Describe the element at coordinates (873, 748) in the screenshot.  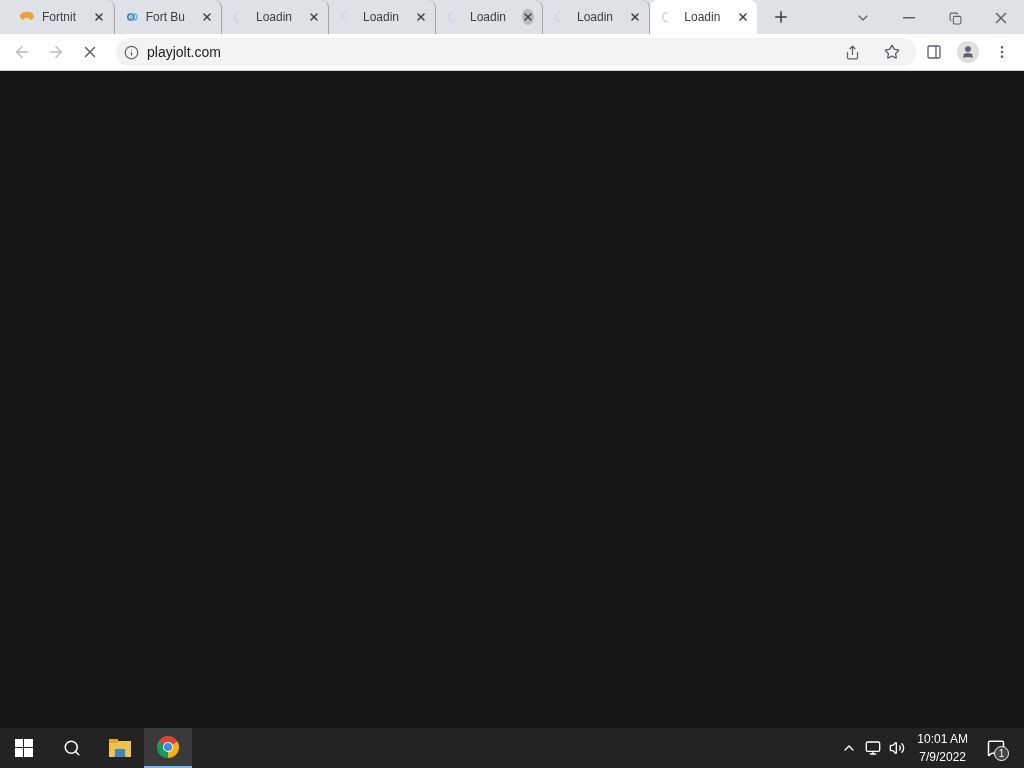
I see `monitor-icon` at that location.